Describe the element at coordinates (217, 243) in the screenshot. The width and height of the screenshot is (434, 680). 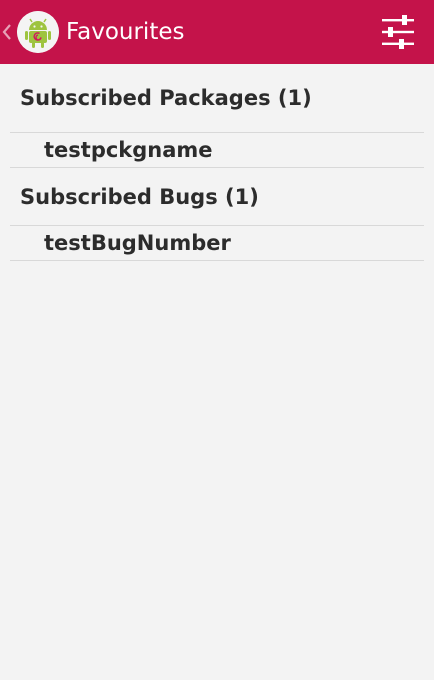
I see `list-item: testBugNumber` at that location.